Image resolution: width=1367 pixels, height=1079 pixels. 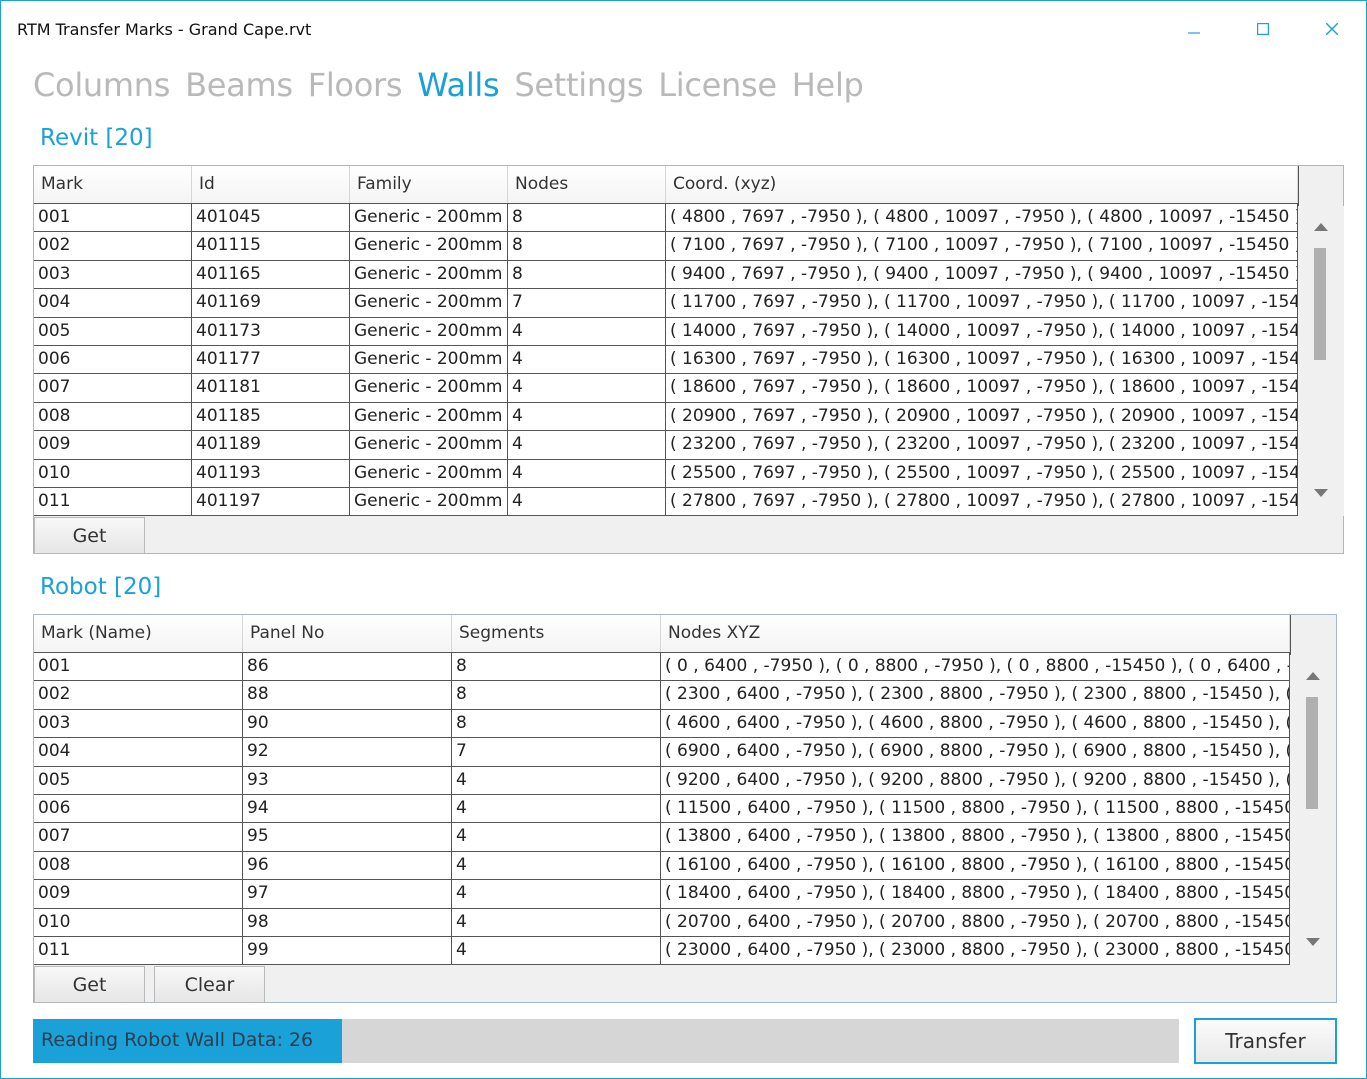 What do you see at coordinates (1313, 810) in the screenshot?
I see `robot-scrollbar` at bounding box center [1313, 810].